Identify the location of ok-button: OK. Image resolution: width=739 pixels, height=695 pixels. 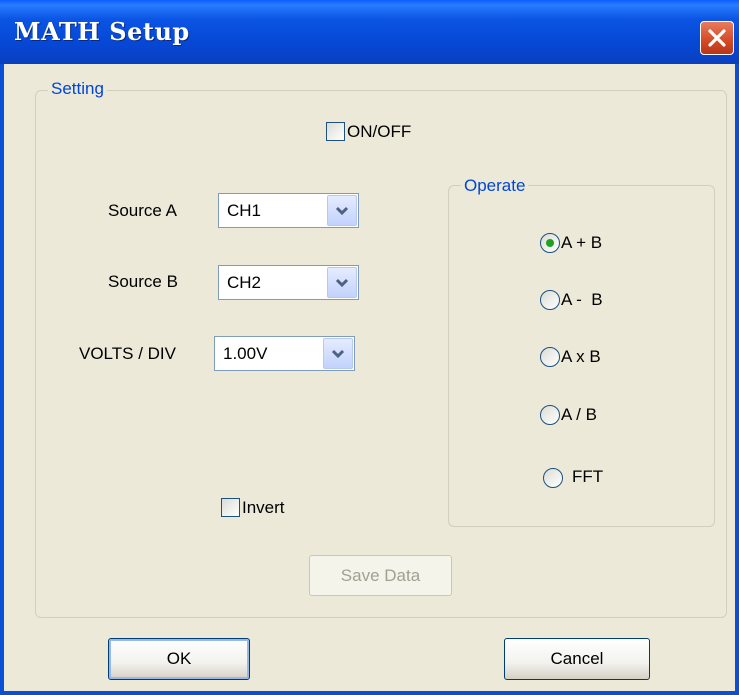
(179, 659).